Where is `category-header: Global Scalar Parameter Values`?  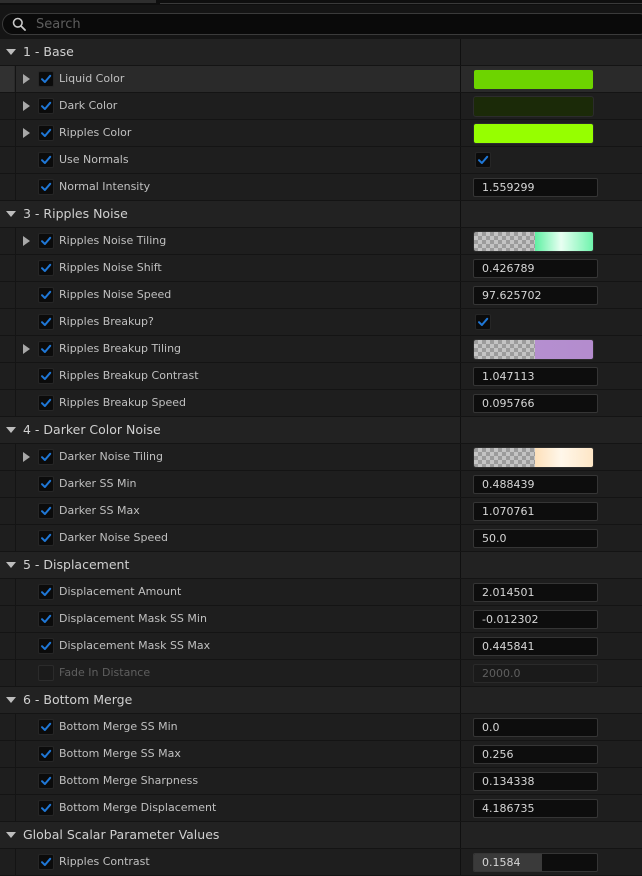 category-header: Global Scalar Parameter Values is located at coordinates (321, 835).